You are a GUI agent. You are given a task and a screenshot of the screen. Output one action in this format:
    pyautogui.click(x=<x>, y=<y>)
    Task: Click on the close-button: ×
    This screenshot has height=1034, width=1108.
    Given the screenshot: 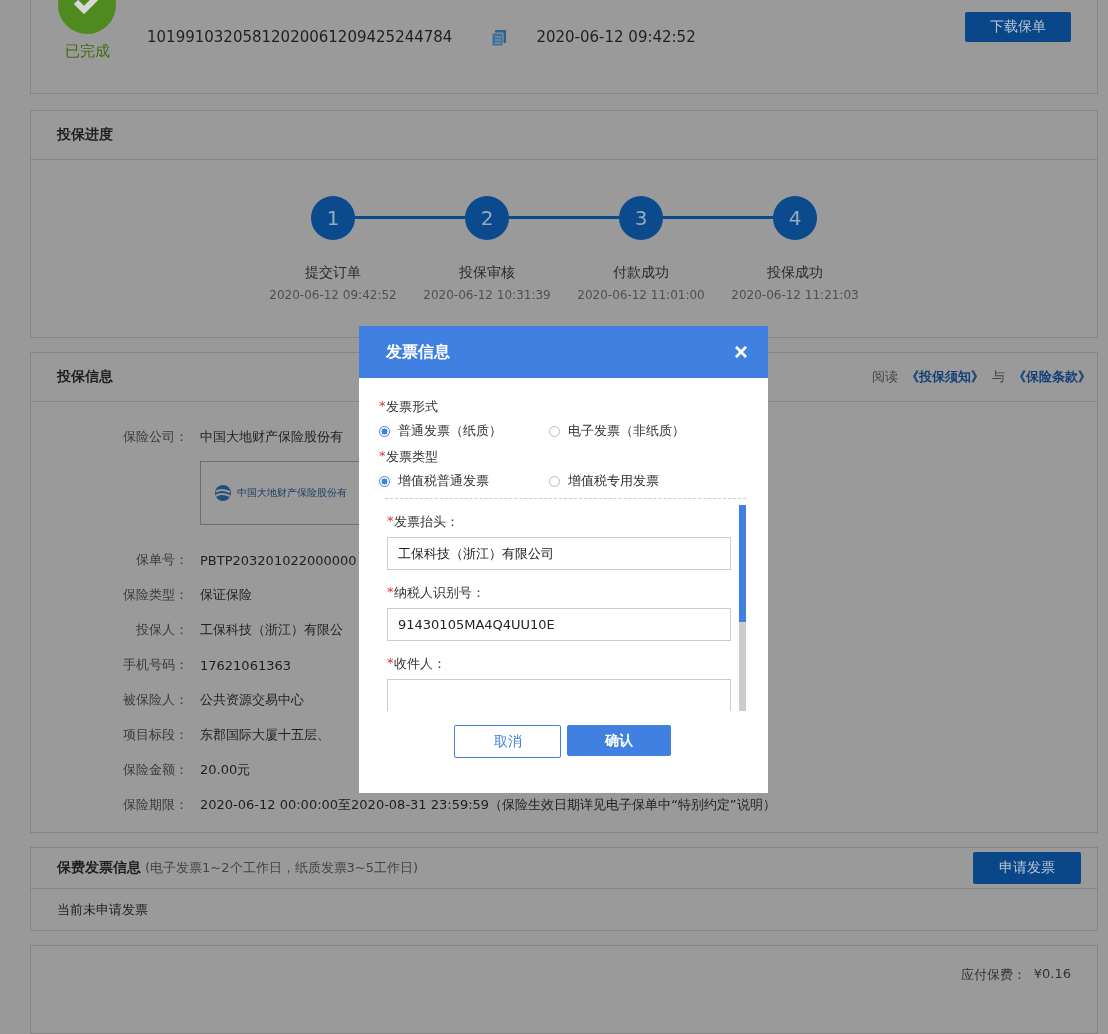 What is the action you would take?
    pyautogui.click(x=741, y=352)
    